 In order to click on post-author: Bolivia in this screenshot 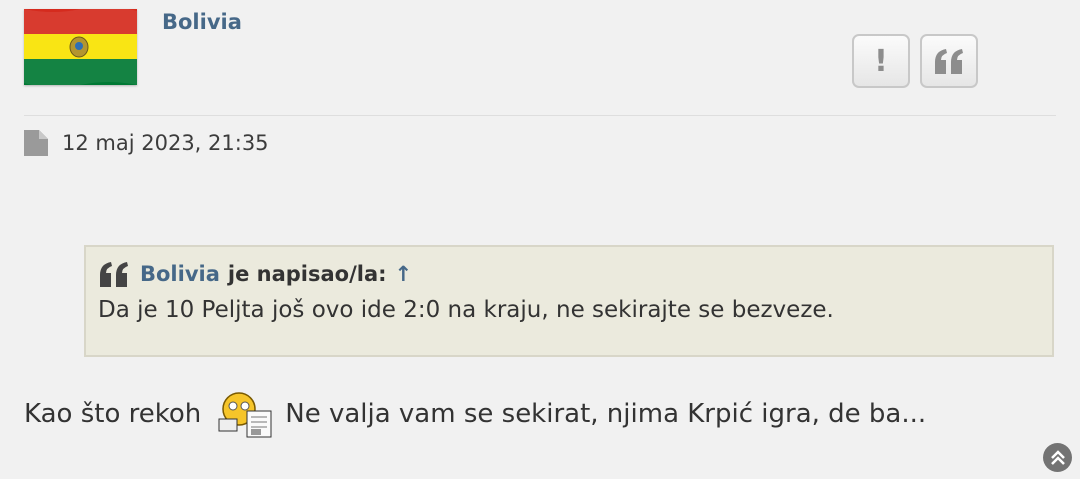, I will do `click(202, 22)`.